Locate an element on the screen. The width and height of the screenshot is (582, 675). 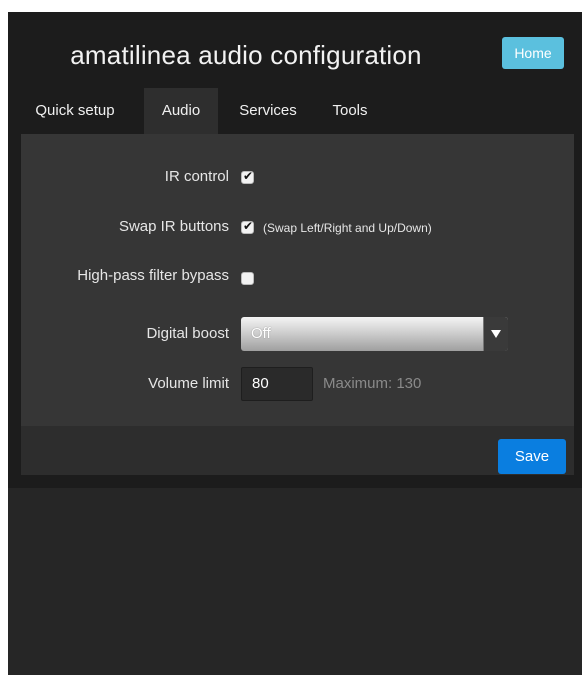
hp-filter-label: High-pass filter bypass is located at coordinates (153, 275).